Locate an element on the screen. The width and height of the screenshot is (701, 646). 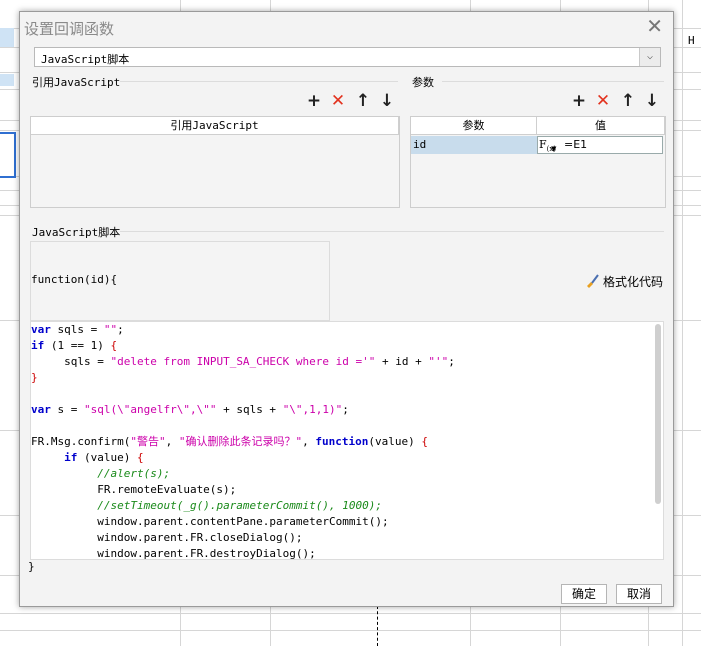
vertical-scrollbar is located at coordinates (658, 414).